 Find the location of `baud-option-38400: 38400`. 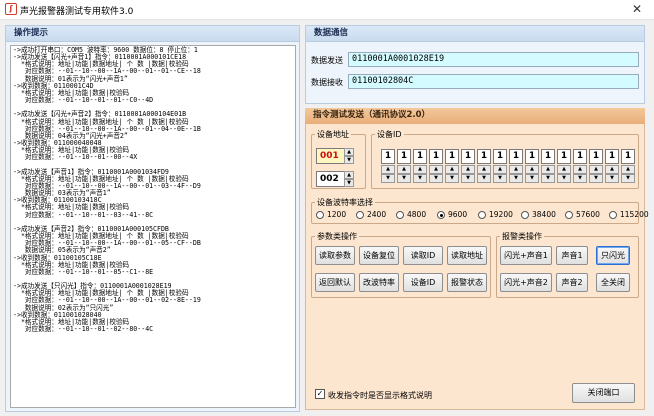

baud-option-38400: 38400 is located at coordinates (538, 215).